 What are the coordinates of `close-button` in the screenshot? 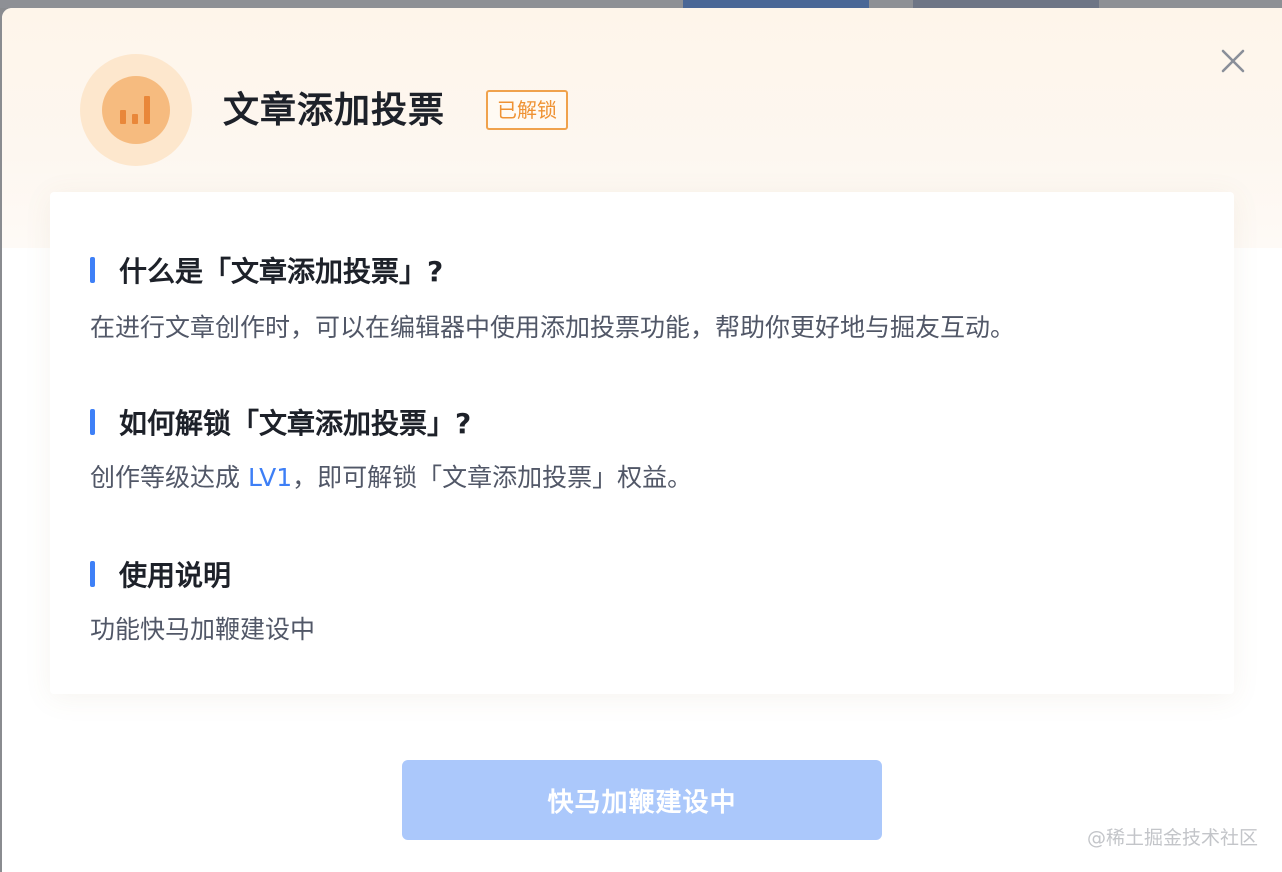 It's located at (1233, 61).